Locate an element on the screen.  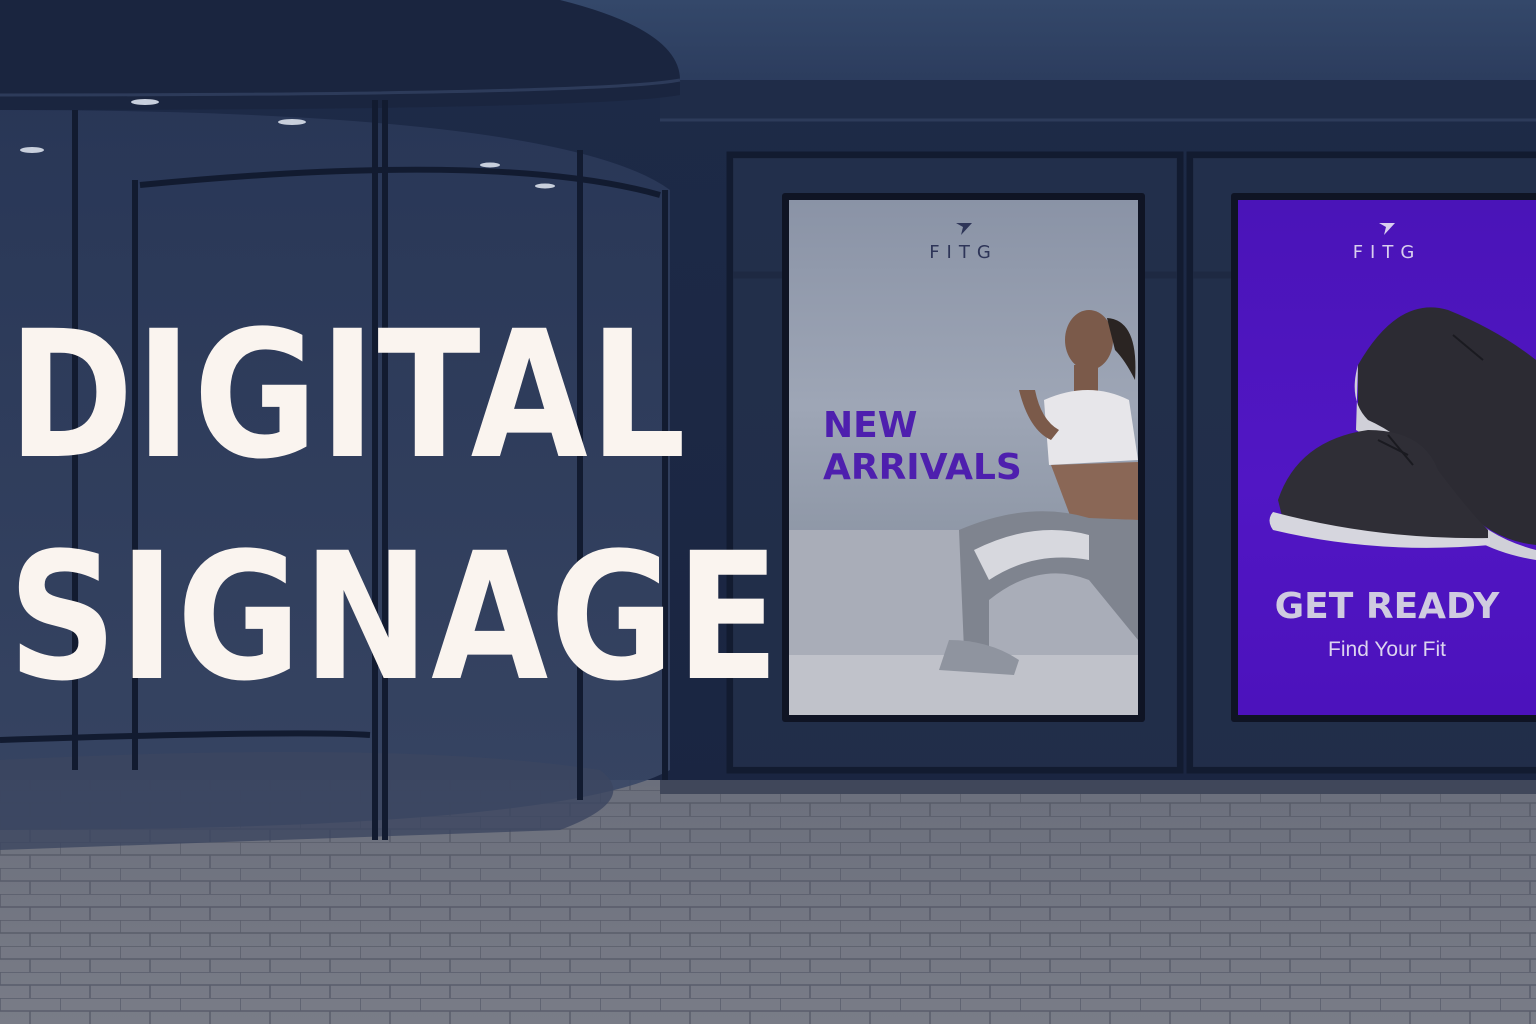
signage-screen-get-ready: FITG GET READY Find Your Fit is located at coordinates (1387, 457).